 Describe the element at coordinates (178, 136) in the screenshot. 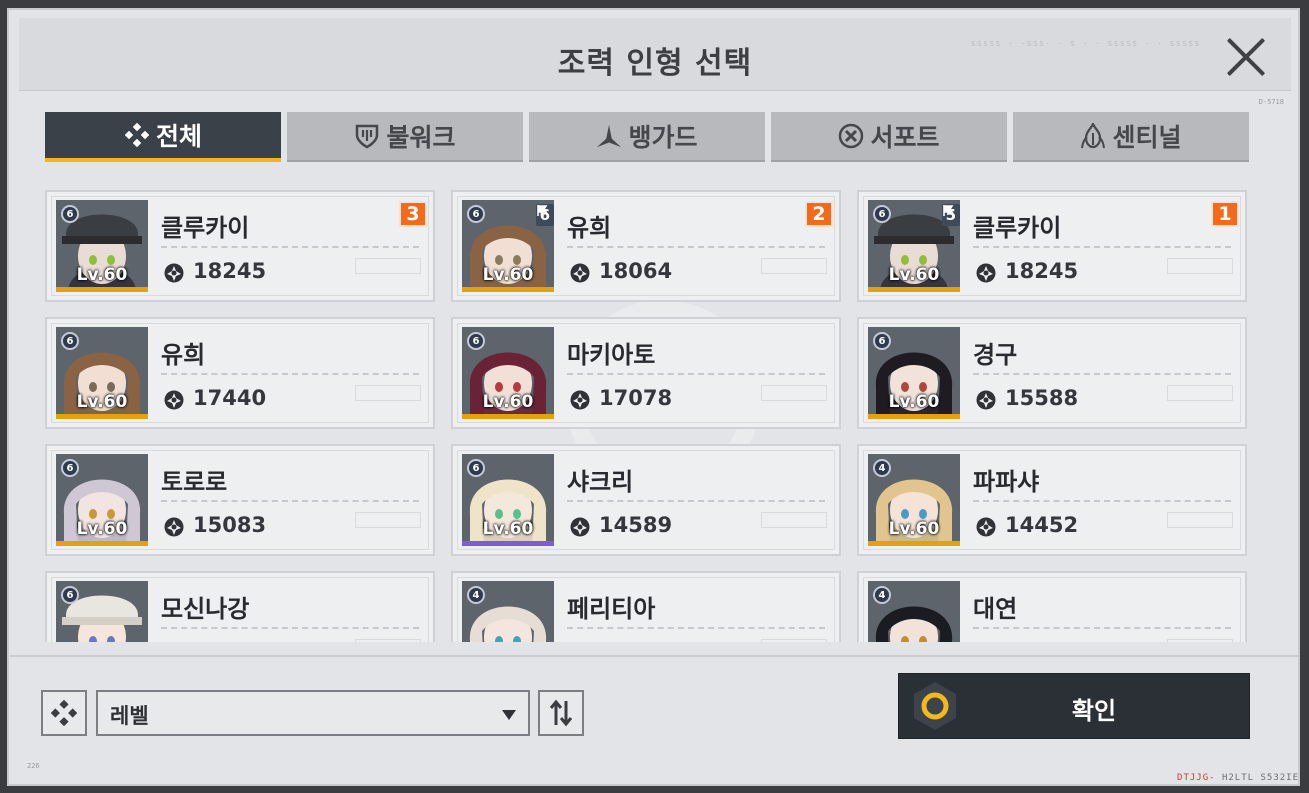

I see `tab-label: 전체` at that location.